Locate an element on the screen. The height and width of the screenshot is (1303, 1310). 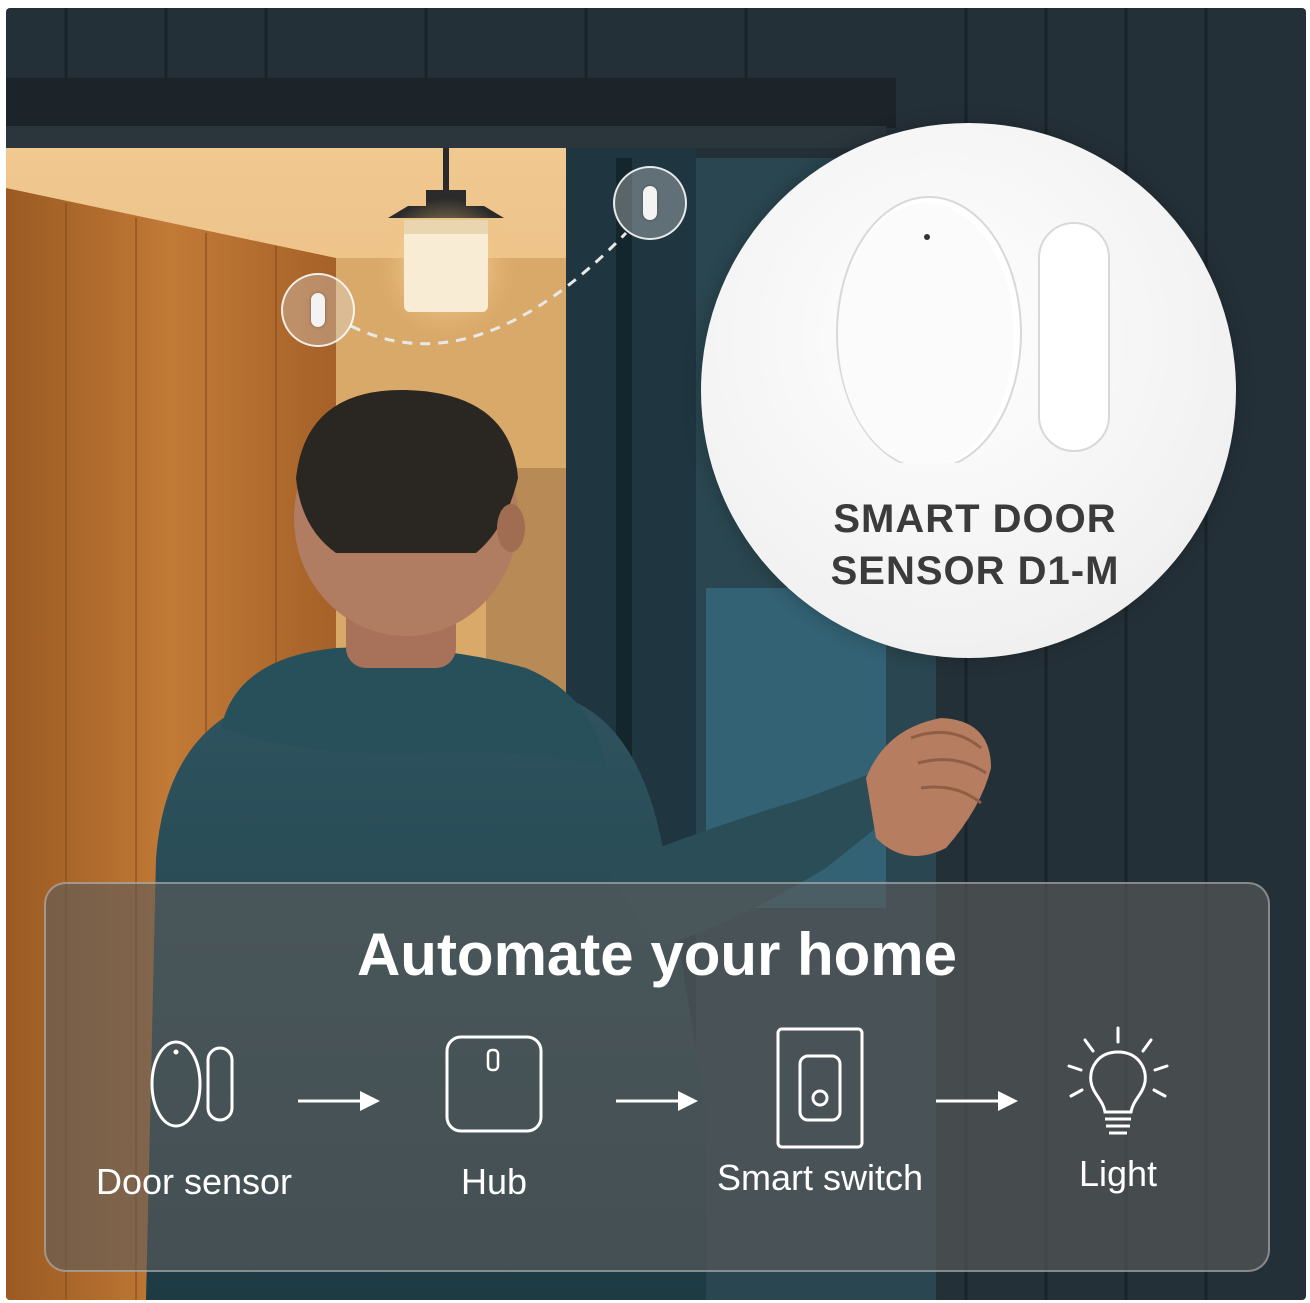
step-light: Light is located at coordinates (1118, 1109).